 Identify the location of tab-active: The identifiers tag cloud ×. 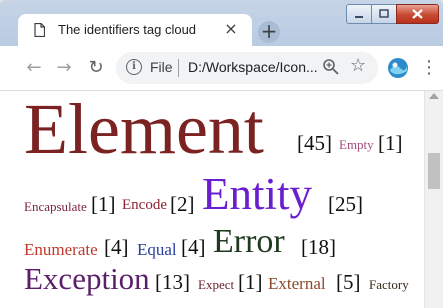
(135, 30).